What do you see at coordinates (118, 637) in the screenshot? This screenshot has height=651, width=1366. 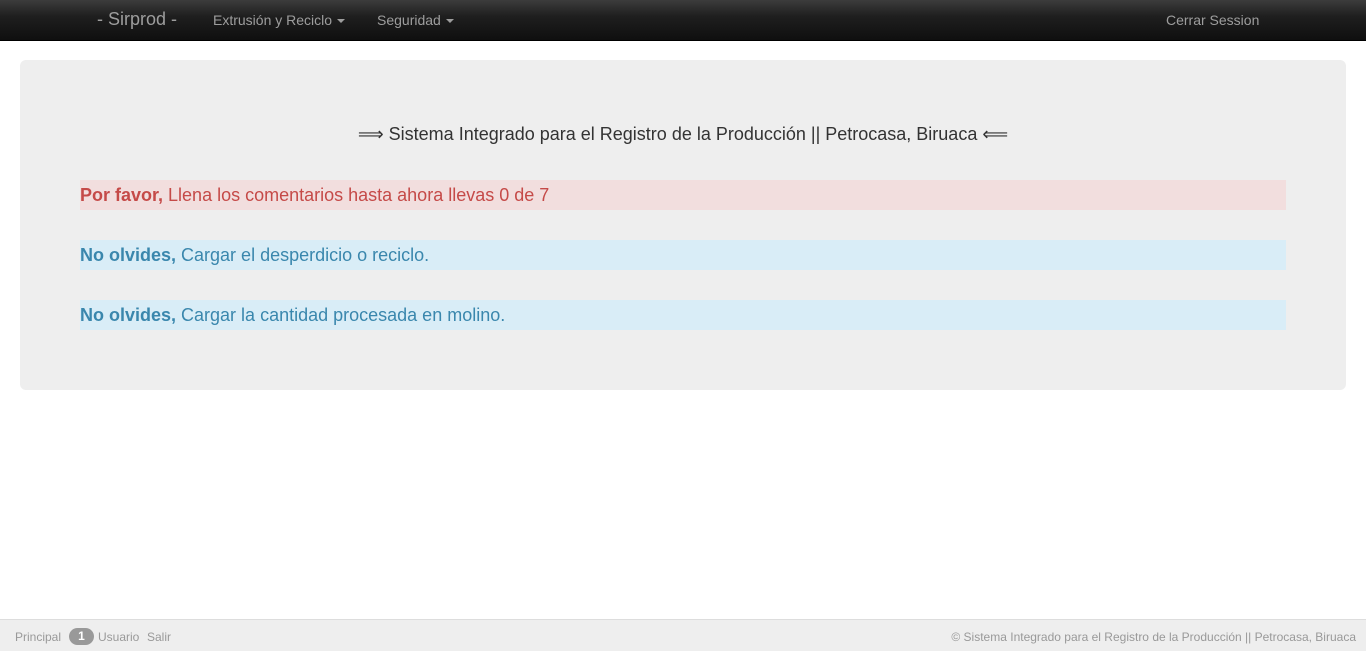 I see `footer-link-usuario: Usuario` at bounding box center [118, 637].